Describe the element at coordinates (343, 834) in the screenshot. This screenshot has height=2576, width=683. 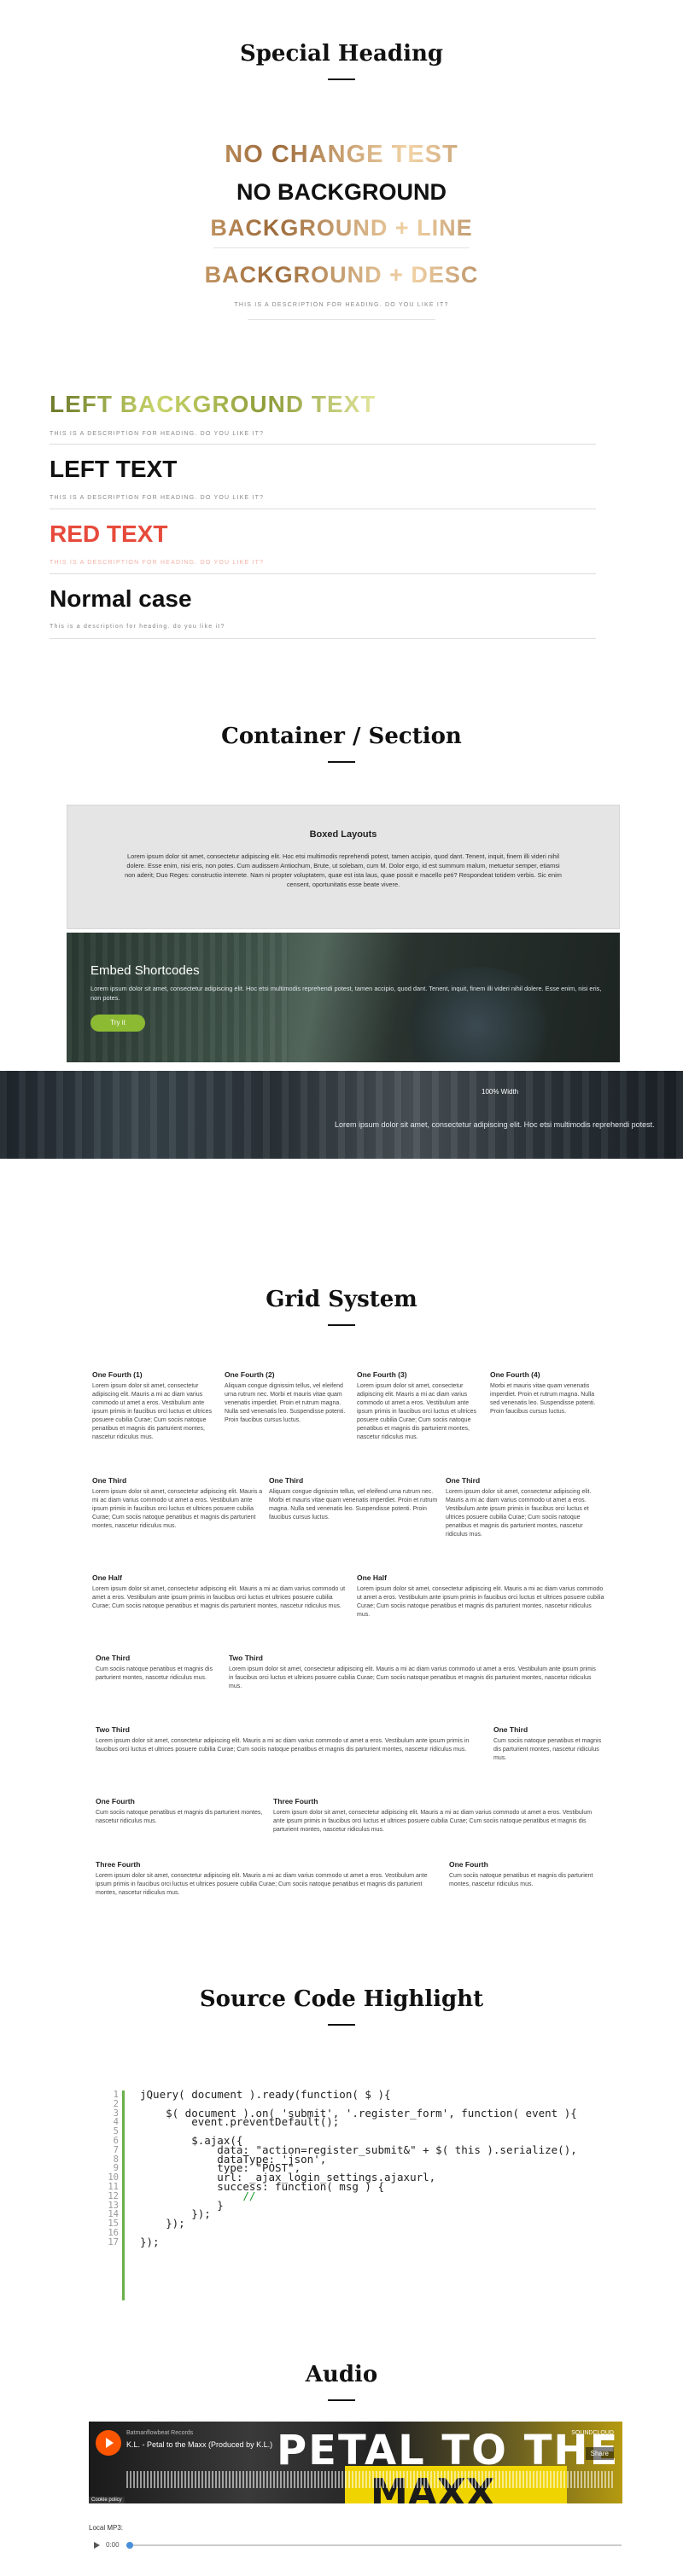
I see `boxed-layout-heading: Boxed Layouts` at that location.